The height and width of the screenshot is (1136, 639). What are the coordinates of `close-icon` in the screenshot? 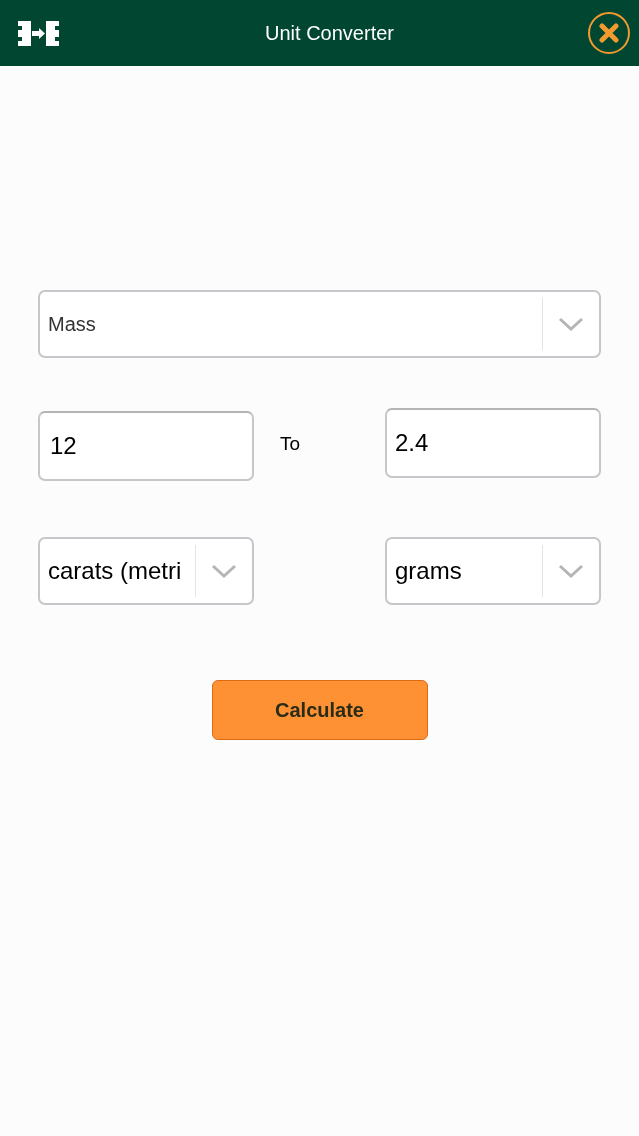 It's located at (609, 33).